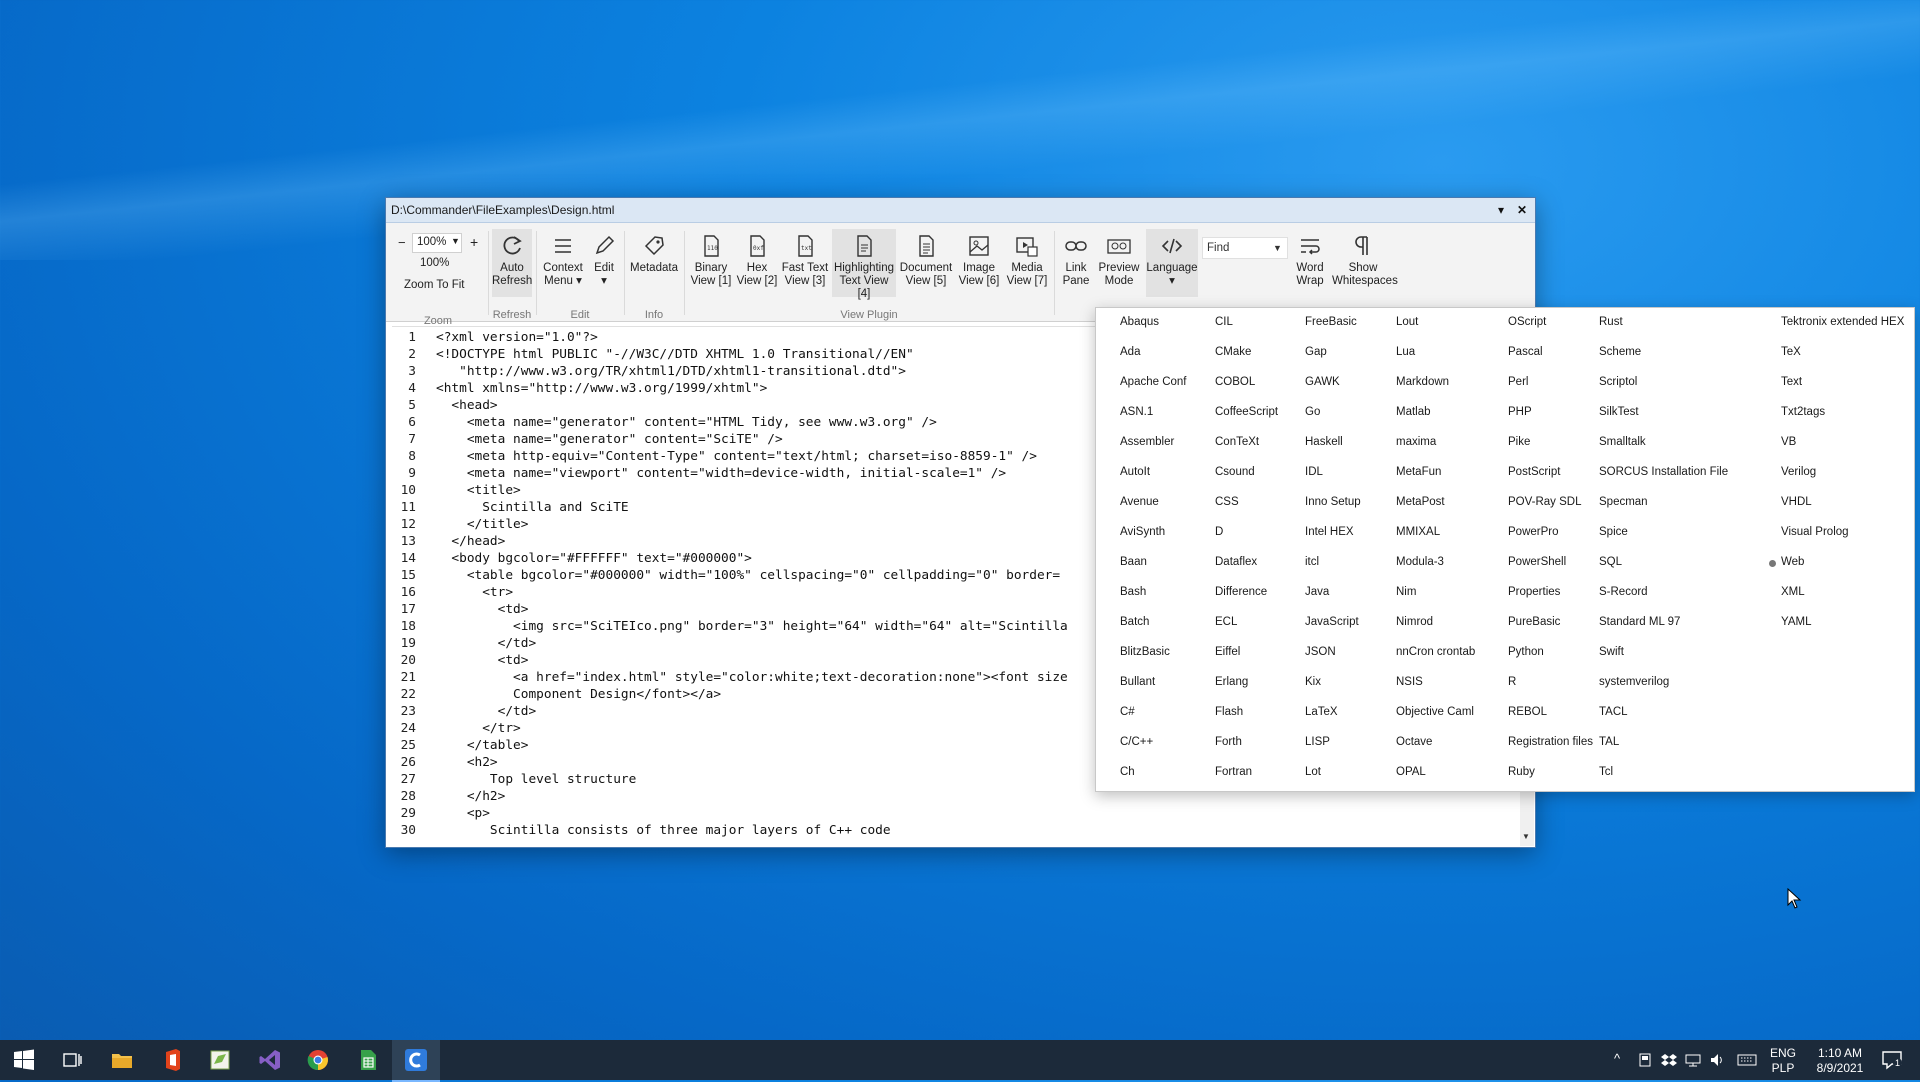  I want to click on language-option: Forth, so click(1228, 742).